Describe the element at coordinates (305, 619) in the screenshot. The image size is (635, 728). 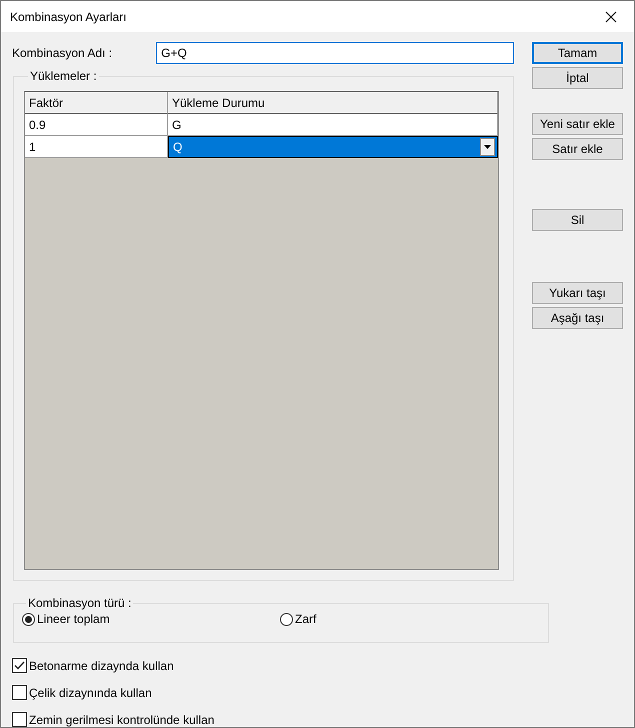
I see `radio-label: Zarf` at that location.